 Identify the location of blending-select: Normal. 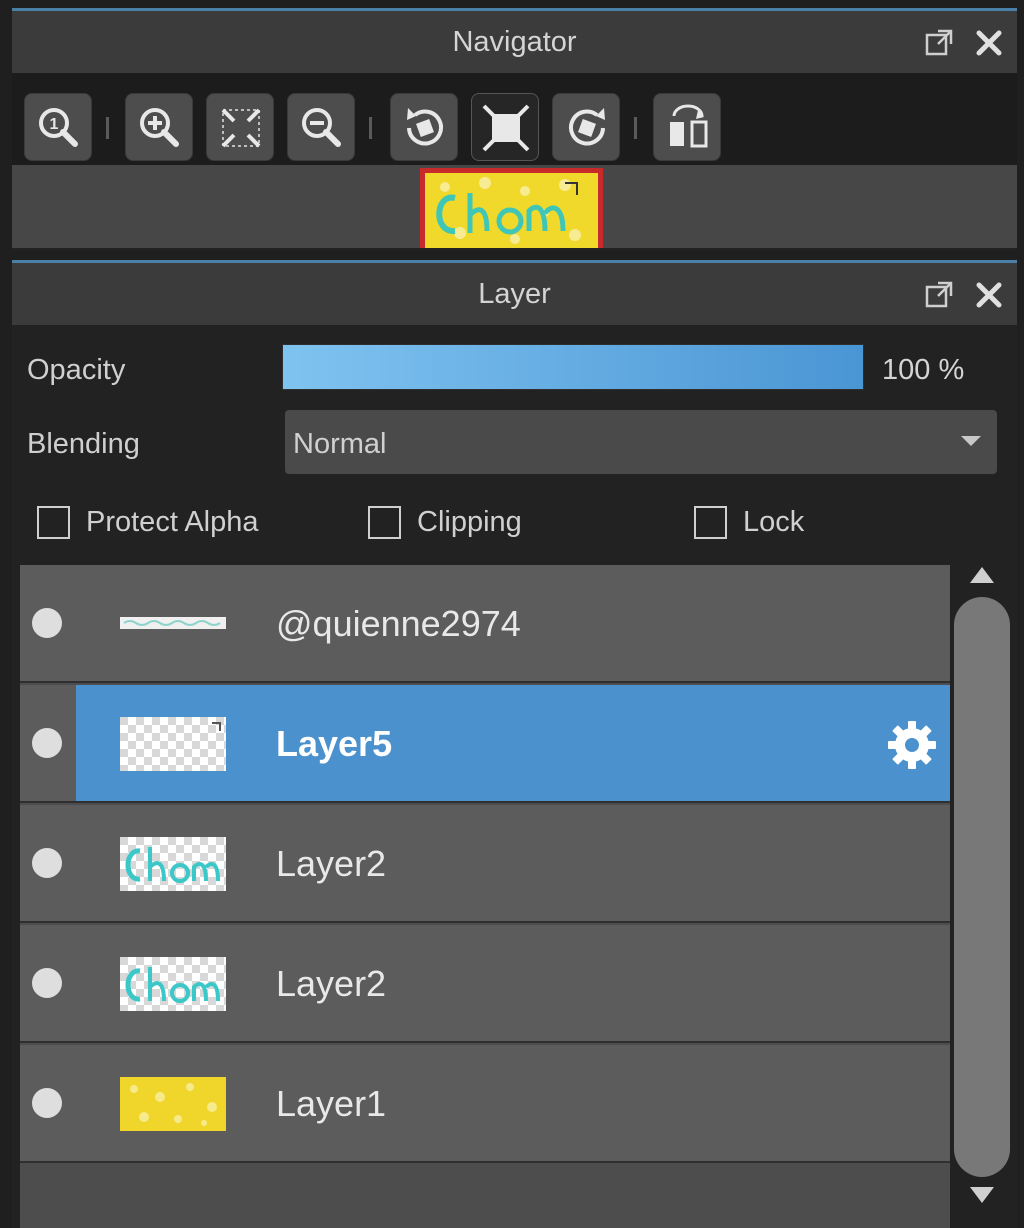
(641, 442).